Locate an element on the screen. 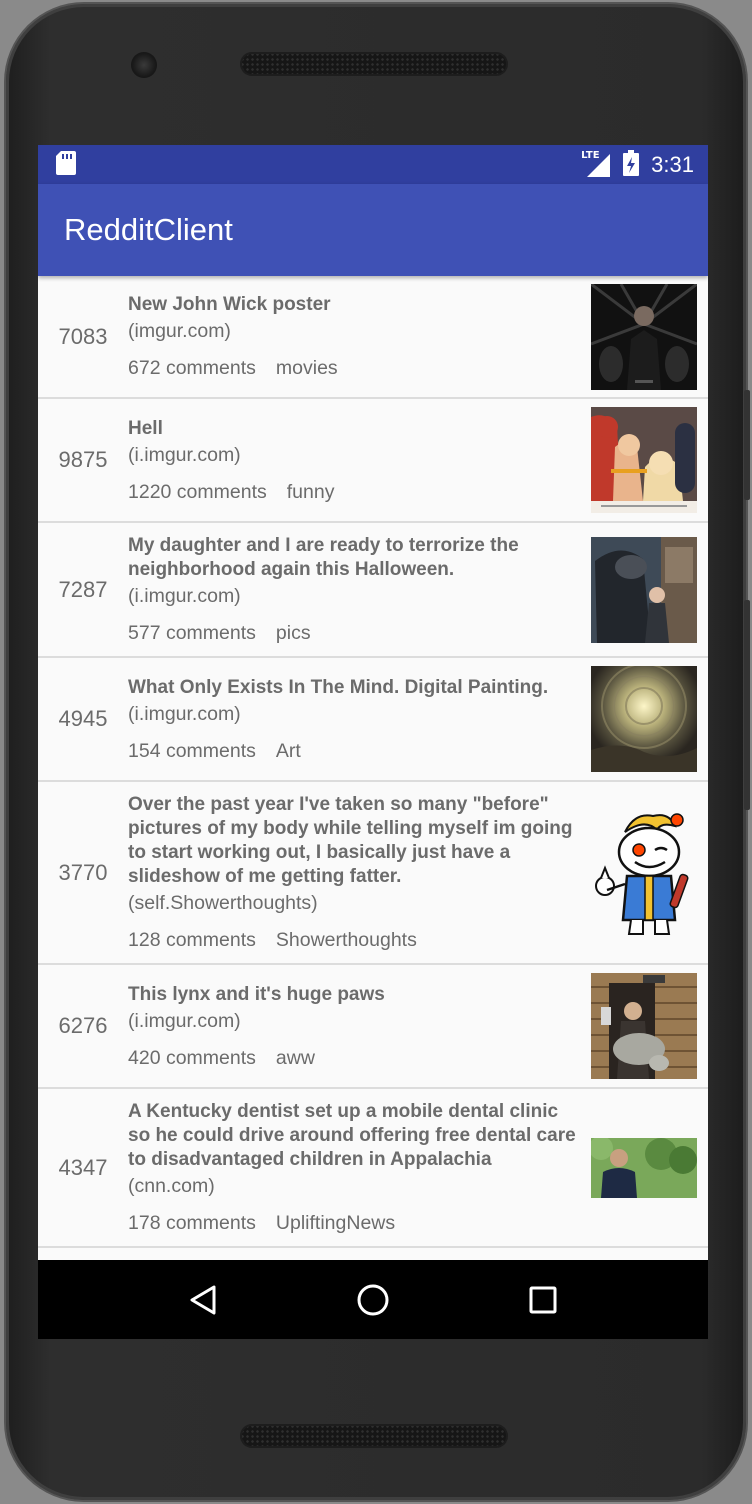 Image resolution: width=752 pixels, height=1504 pixels. post-meta: 672 comments movies is located at coordinates (354, 368).